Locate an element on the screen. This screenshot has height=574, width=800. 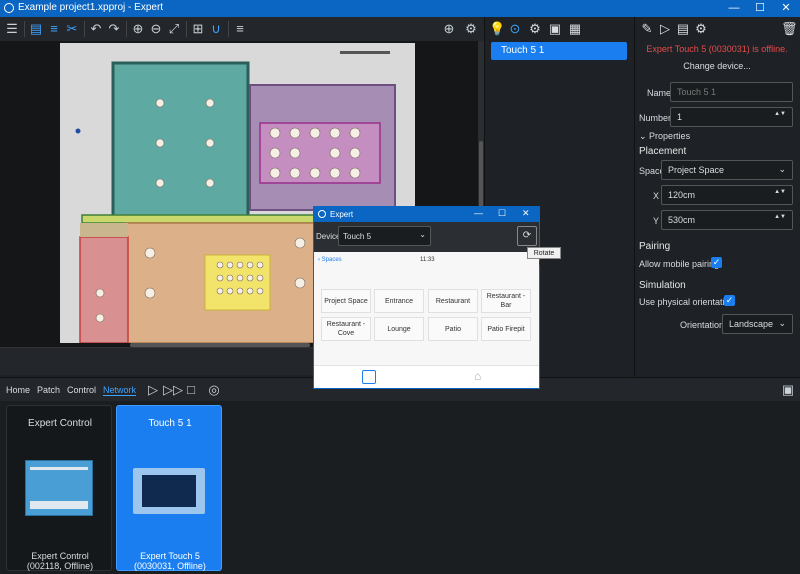
rotate-button: ⟳ is located at coordinates (527, 236).